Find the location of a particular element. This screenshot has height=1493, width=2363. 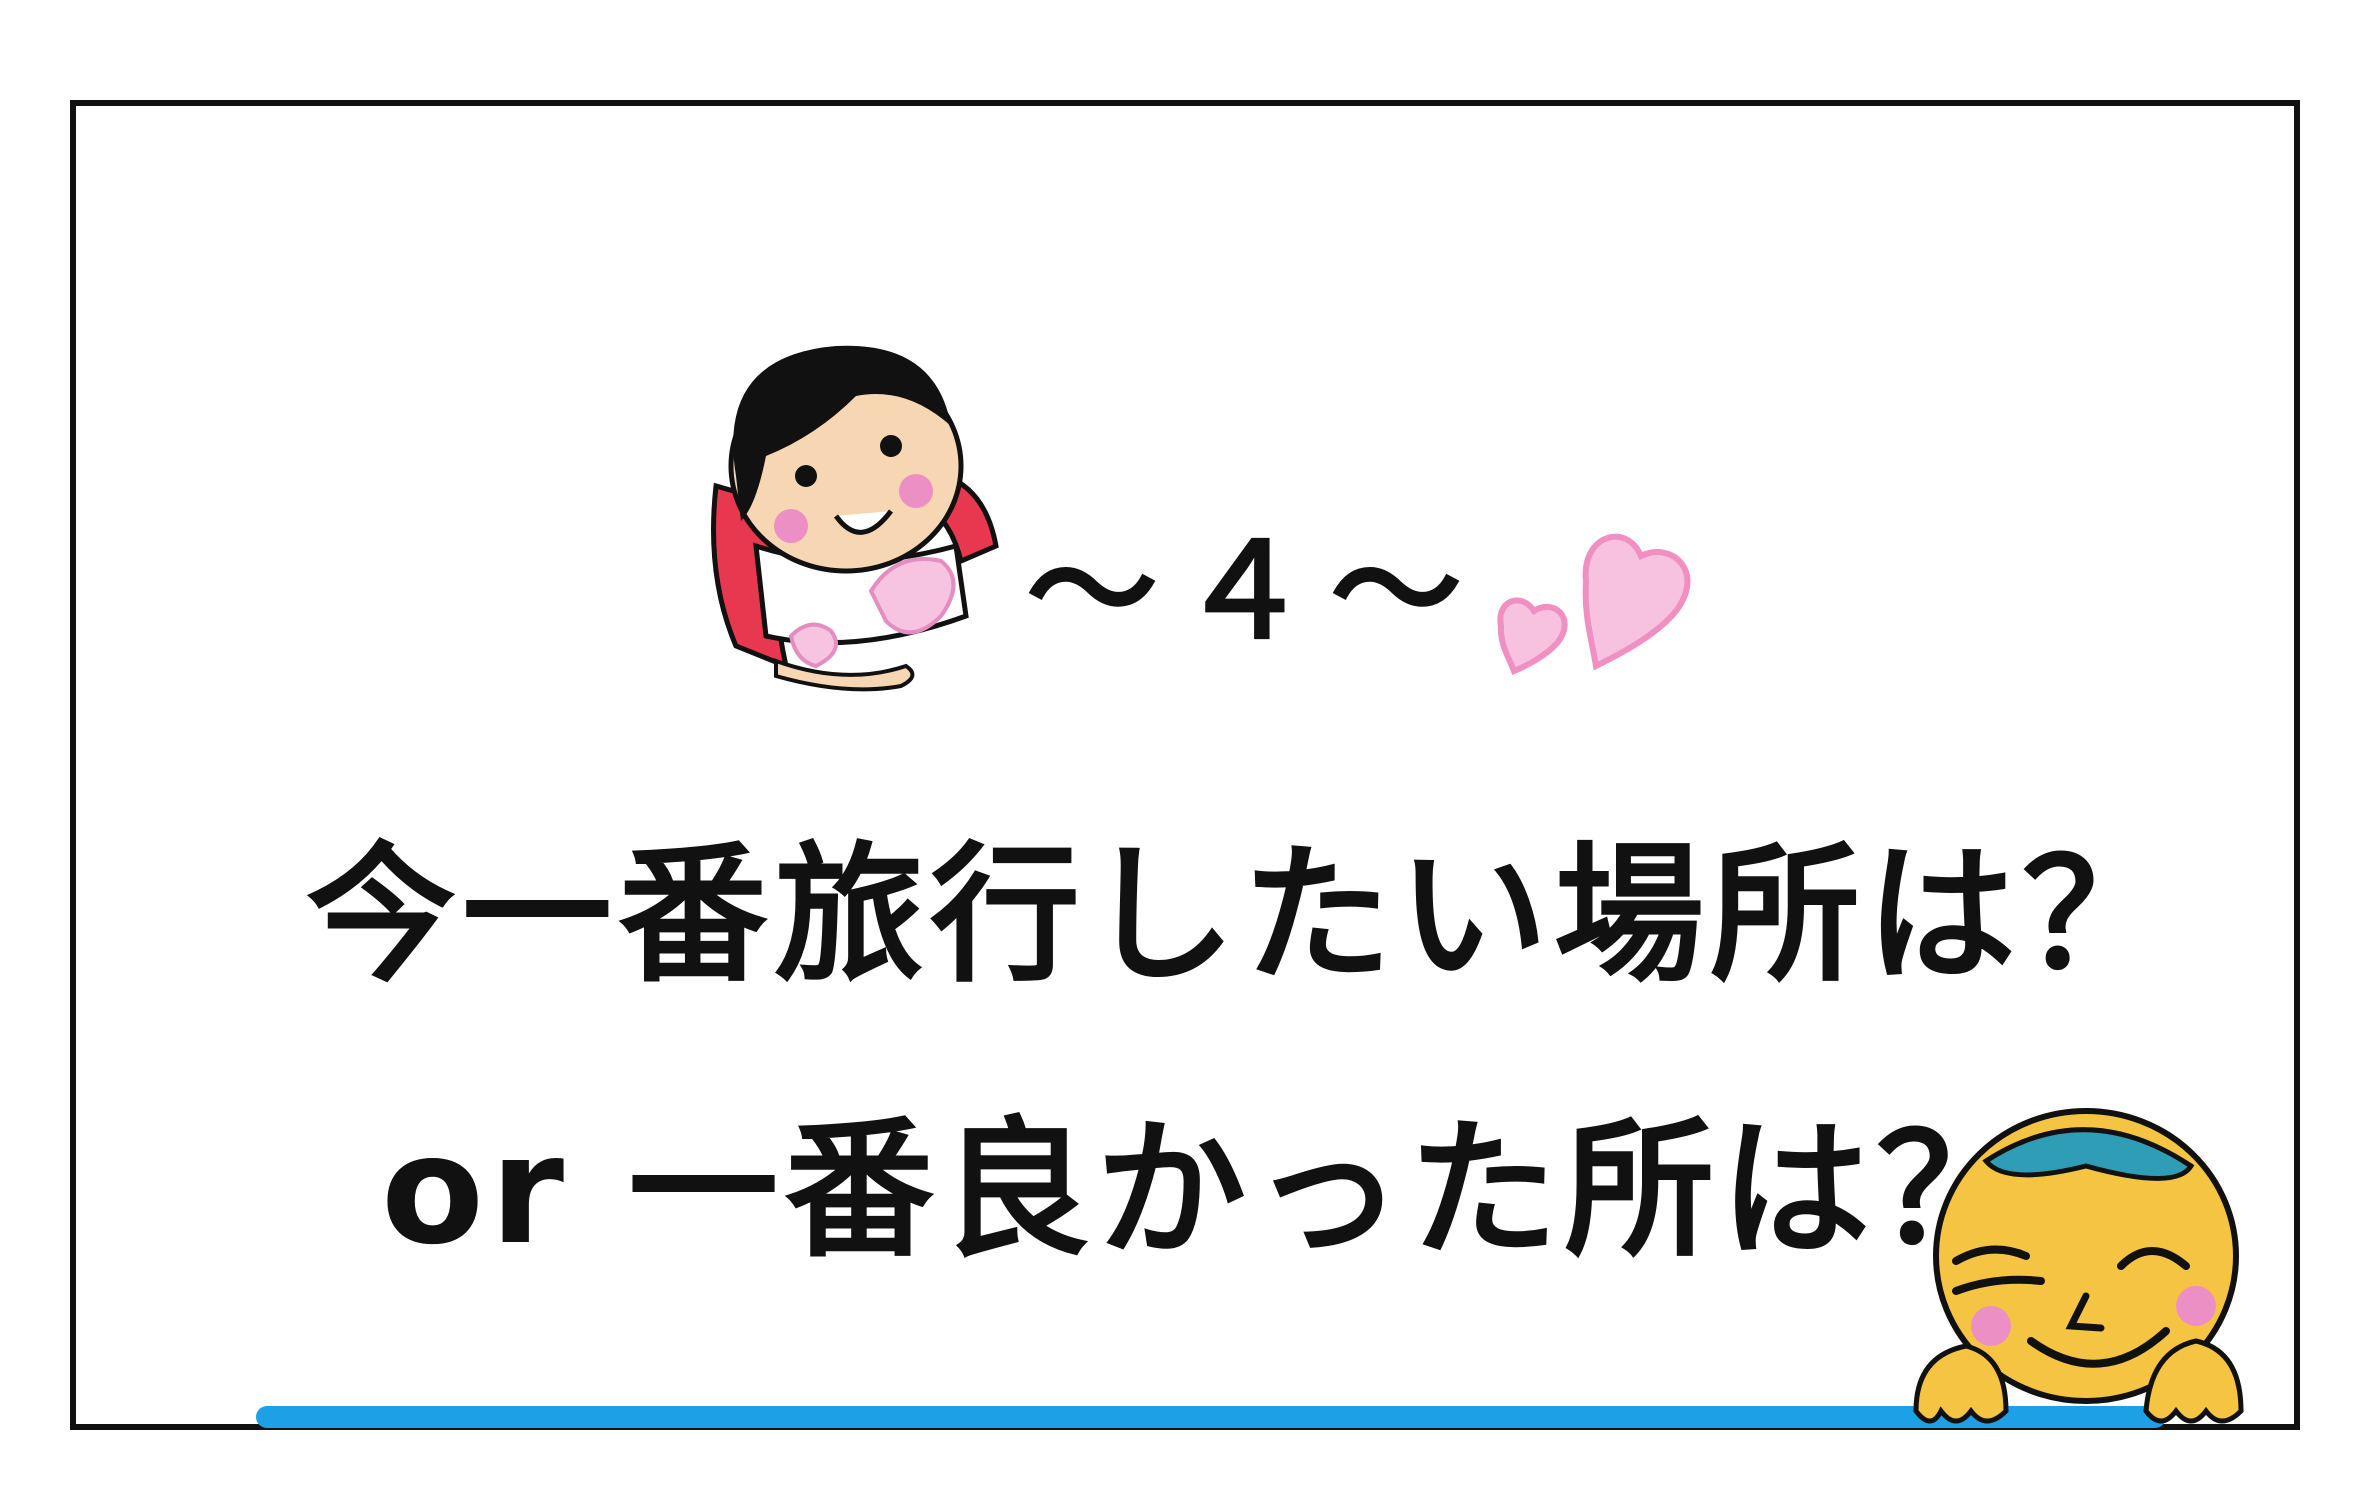

girl-with-heart-icon is located at coordinates (855, 518).